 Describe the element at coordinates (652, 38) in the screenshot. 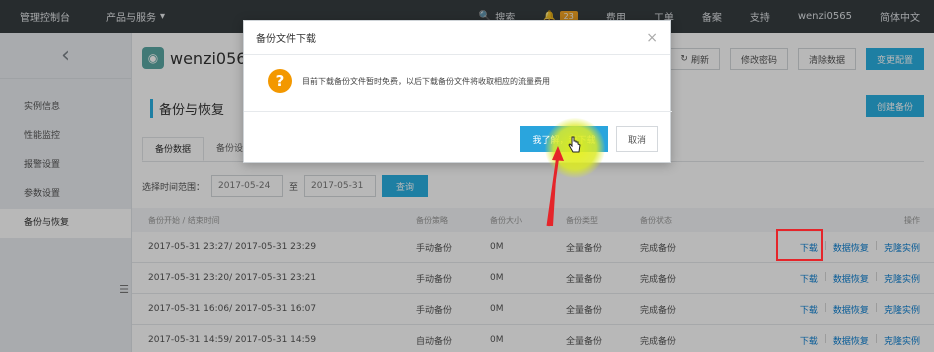

I see `close-icon: ×` at that location.